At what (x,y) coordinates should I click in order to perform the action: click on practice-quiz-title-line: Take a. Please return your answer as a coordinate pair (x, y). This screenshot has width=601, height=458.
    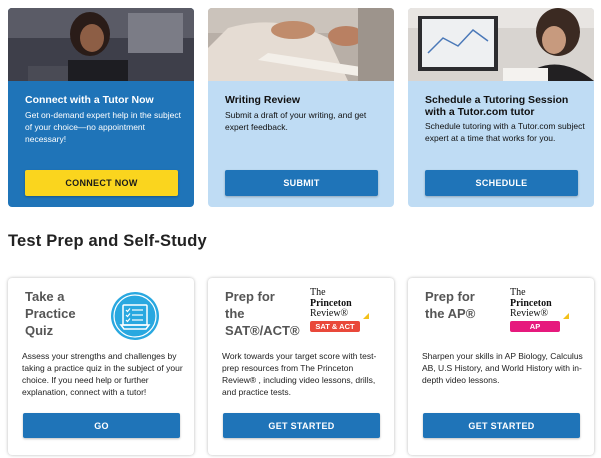
    Looking at the image, I should click on (45, 296).